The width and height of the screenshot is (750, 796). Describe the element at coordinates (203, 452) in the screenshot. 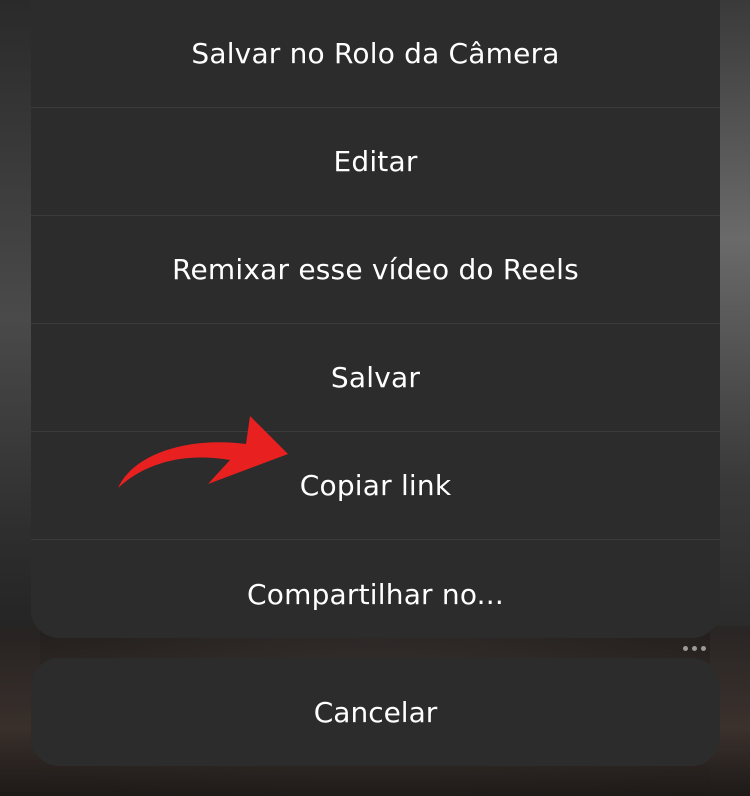

I see `red-arrow-icon` at that location.